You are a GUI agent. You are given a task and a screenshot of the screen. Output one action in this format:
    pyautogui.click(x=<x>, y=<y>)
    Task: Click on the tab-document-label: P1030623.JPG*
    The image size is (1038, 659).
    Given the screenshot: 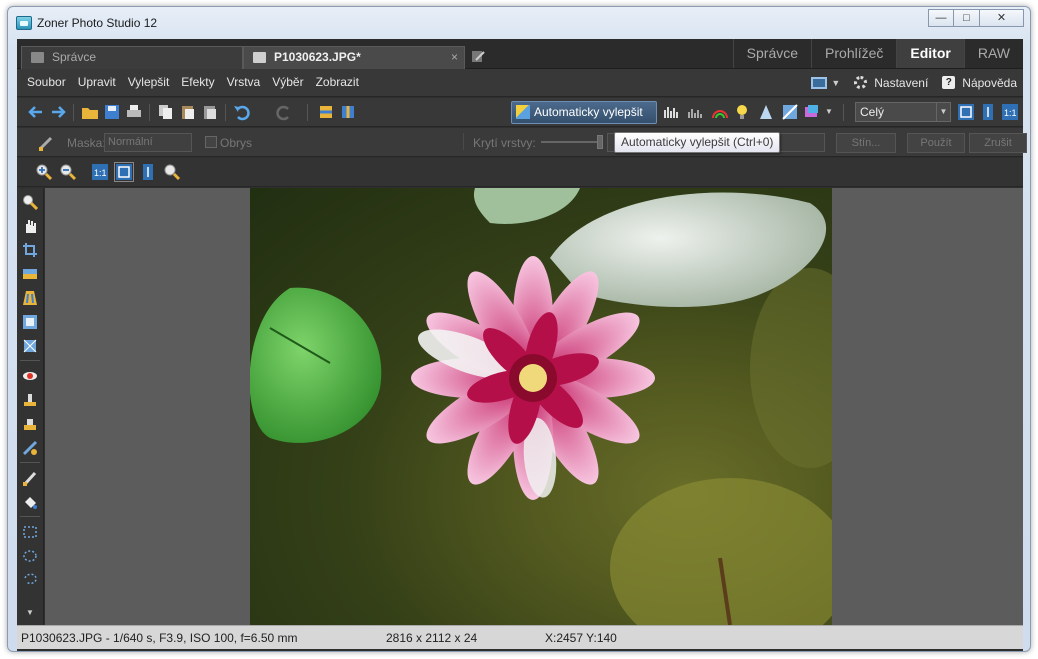 What is the action you would take?
    pyautogui.click(x=317, y=57)
    